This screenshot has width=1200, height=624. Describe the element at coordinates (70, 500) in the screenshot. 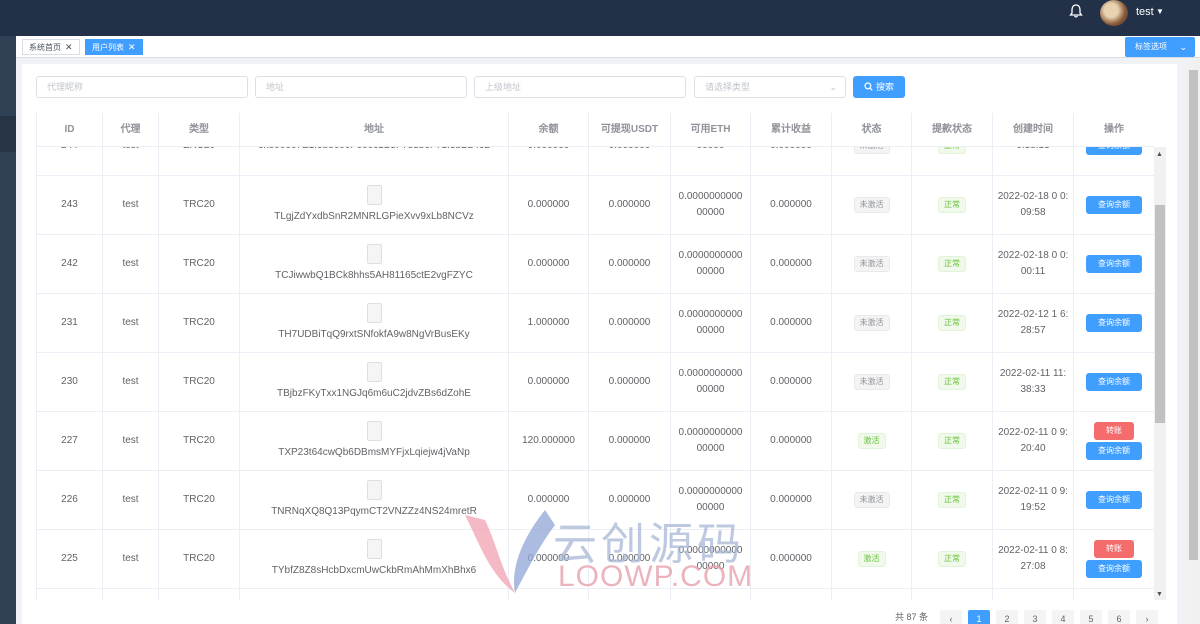

I see `id-cell: 226` at that location.